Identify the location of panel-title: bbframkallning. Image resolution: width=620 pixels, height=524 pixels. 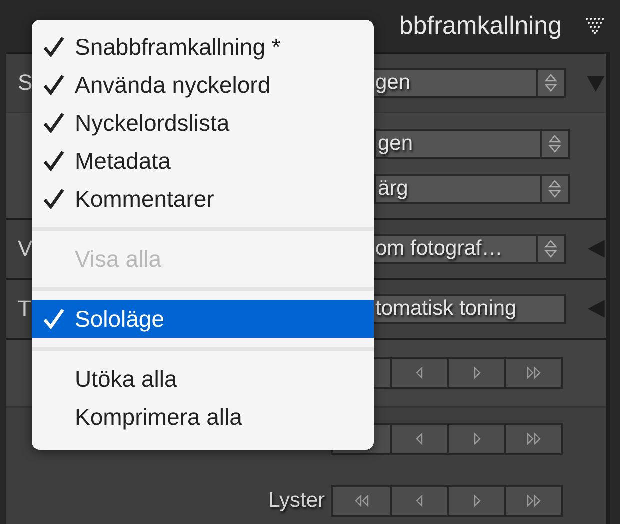
(480, 26).